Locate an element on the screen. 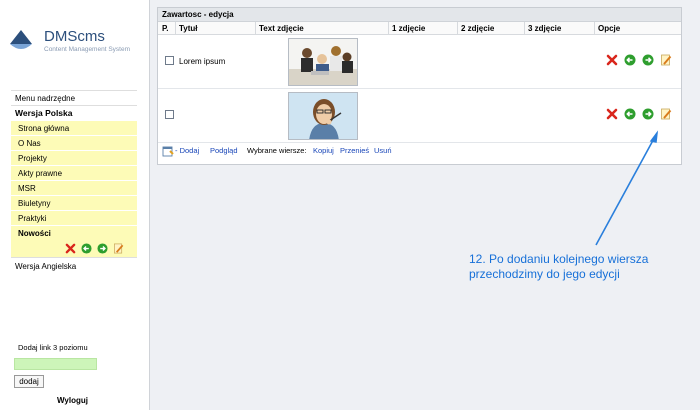 The width and height of the screenshot is (700, 410). menu-item-legal-acts: Akty prawne is located at coordinates (74, 172).